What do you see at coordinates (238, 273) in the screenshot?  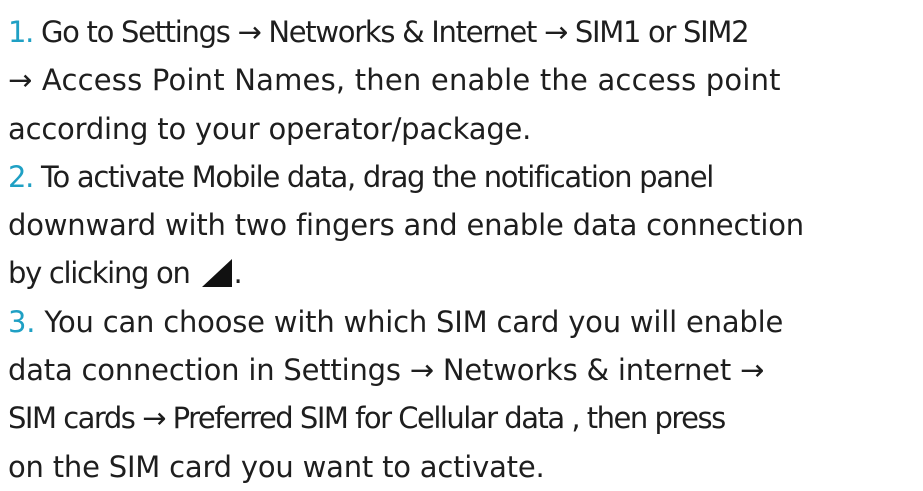 I see `step-2-text: .` at bounding box center [238, 273].